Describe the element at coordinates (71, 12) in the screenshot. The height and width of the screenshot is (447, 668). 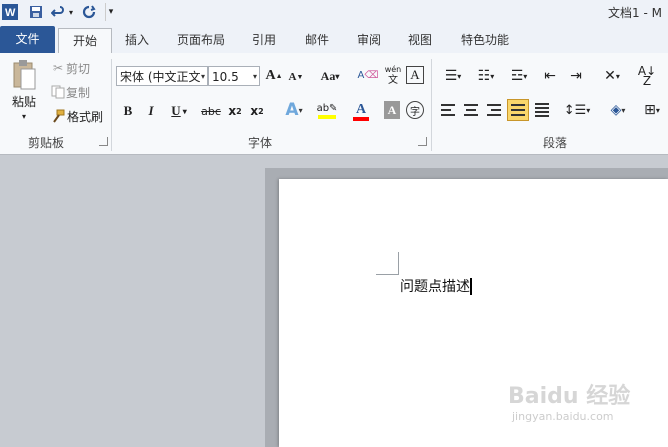
I see `undo-dropdown-icon: ▾` at that location.